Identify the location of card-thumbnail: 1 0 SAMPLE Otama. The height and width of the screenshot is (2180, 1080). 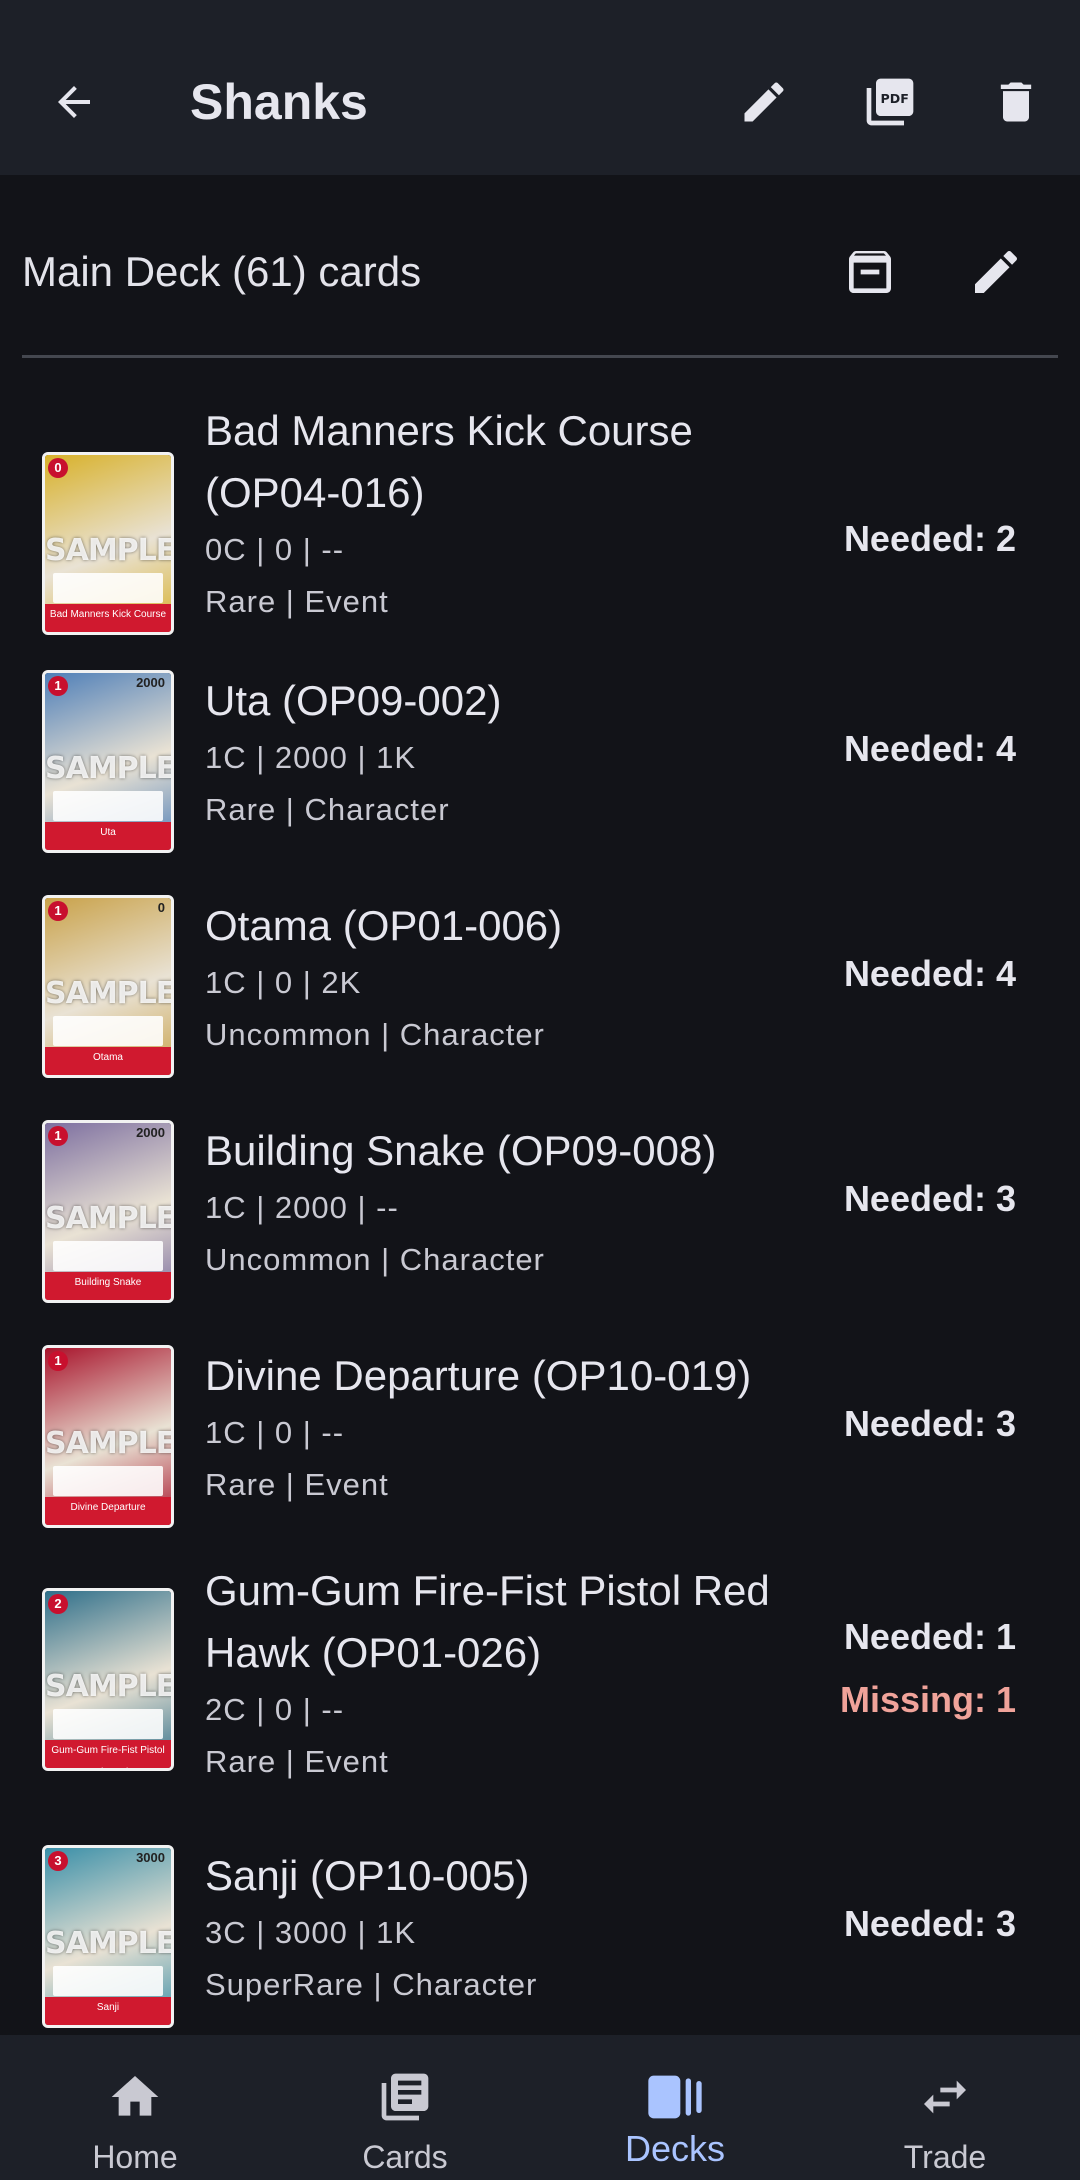
(108, 986).